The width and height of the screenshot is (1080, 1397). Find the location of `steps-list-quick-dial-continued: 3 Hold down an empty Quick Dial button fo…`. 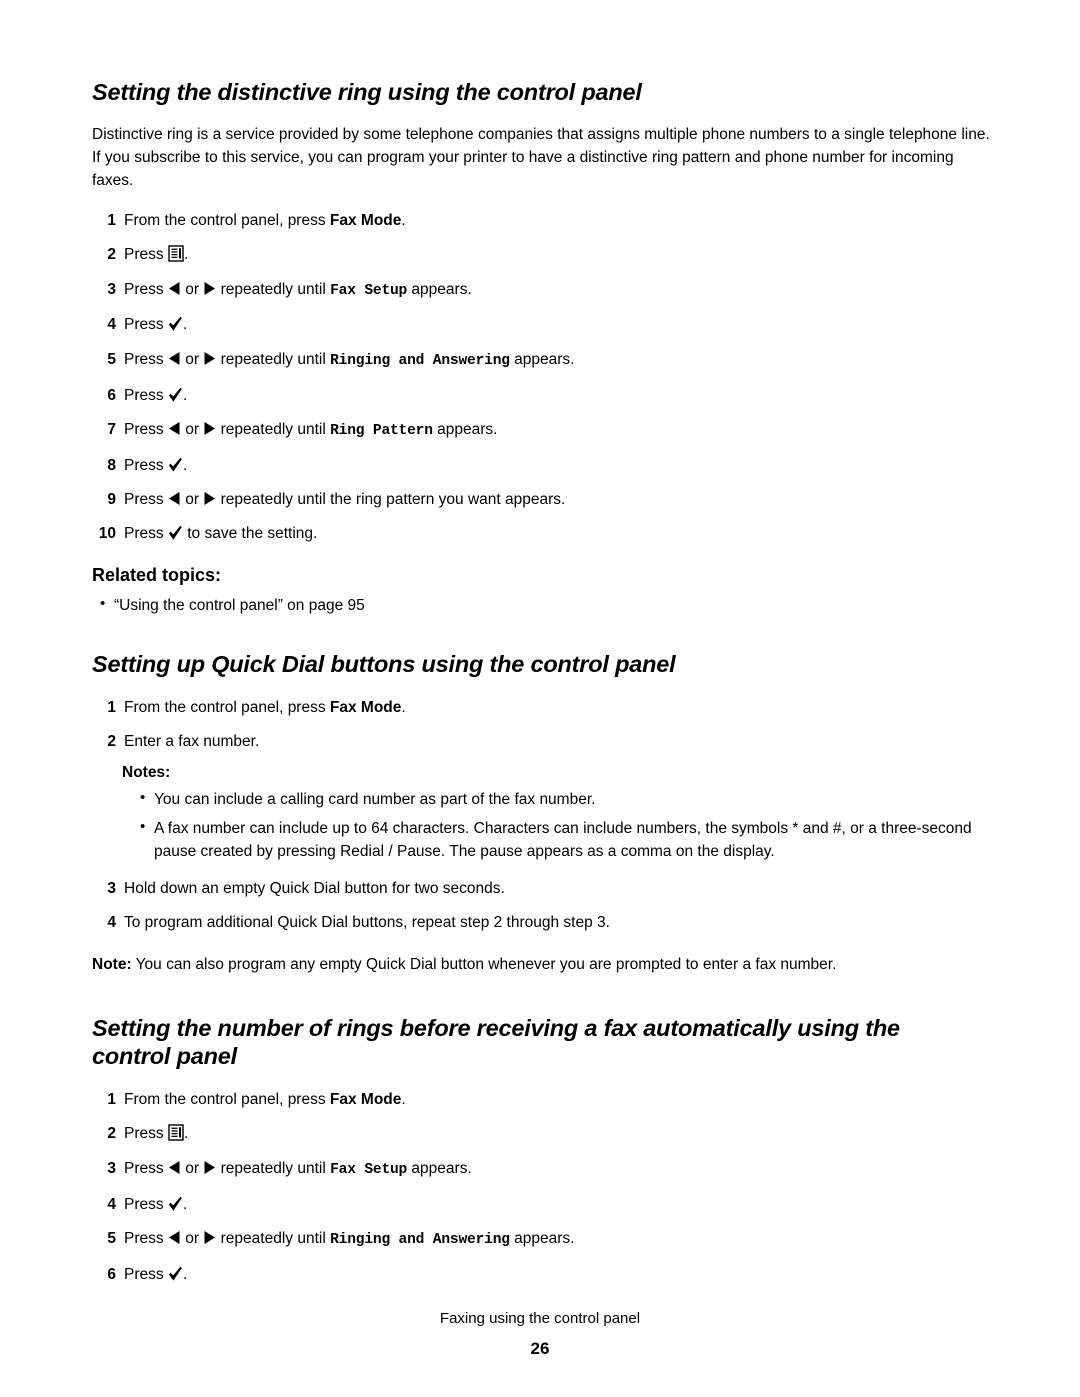

steps-list-quick-dial-continued: 3 Hold down an empty Quick Dial button fo… is located at coordinates (541, 906).